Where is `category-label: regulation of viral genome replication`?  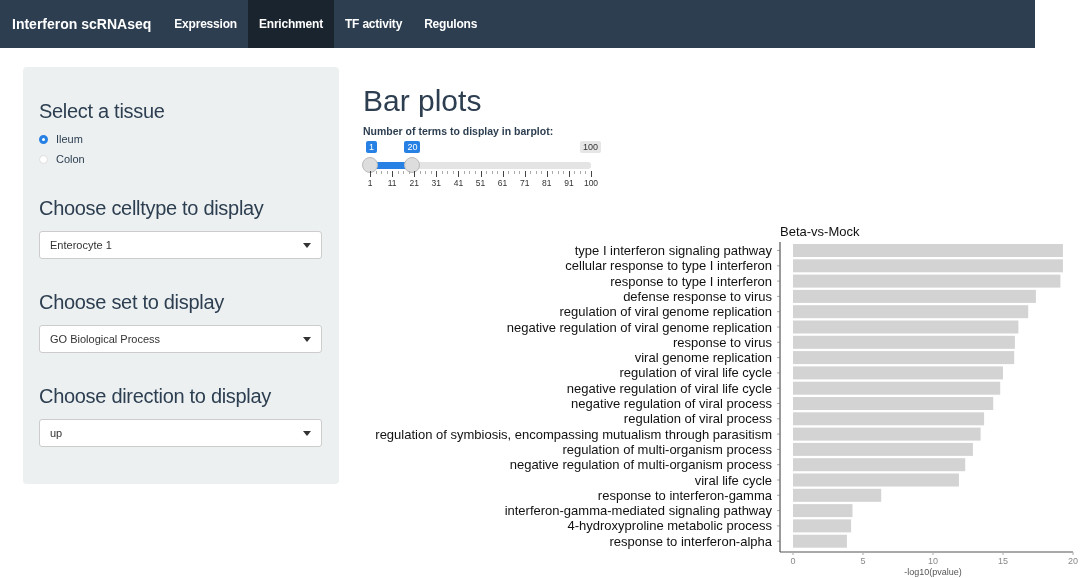 category-label: regulation of viral genome replication is located at coordinates (665, 312).